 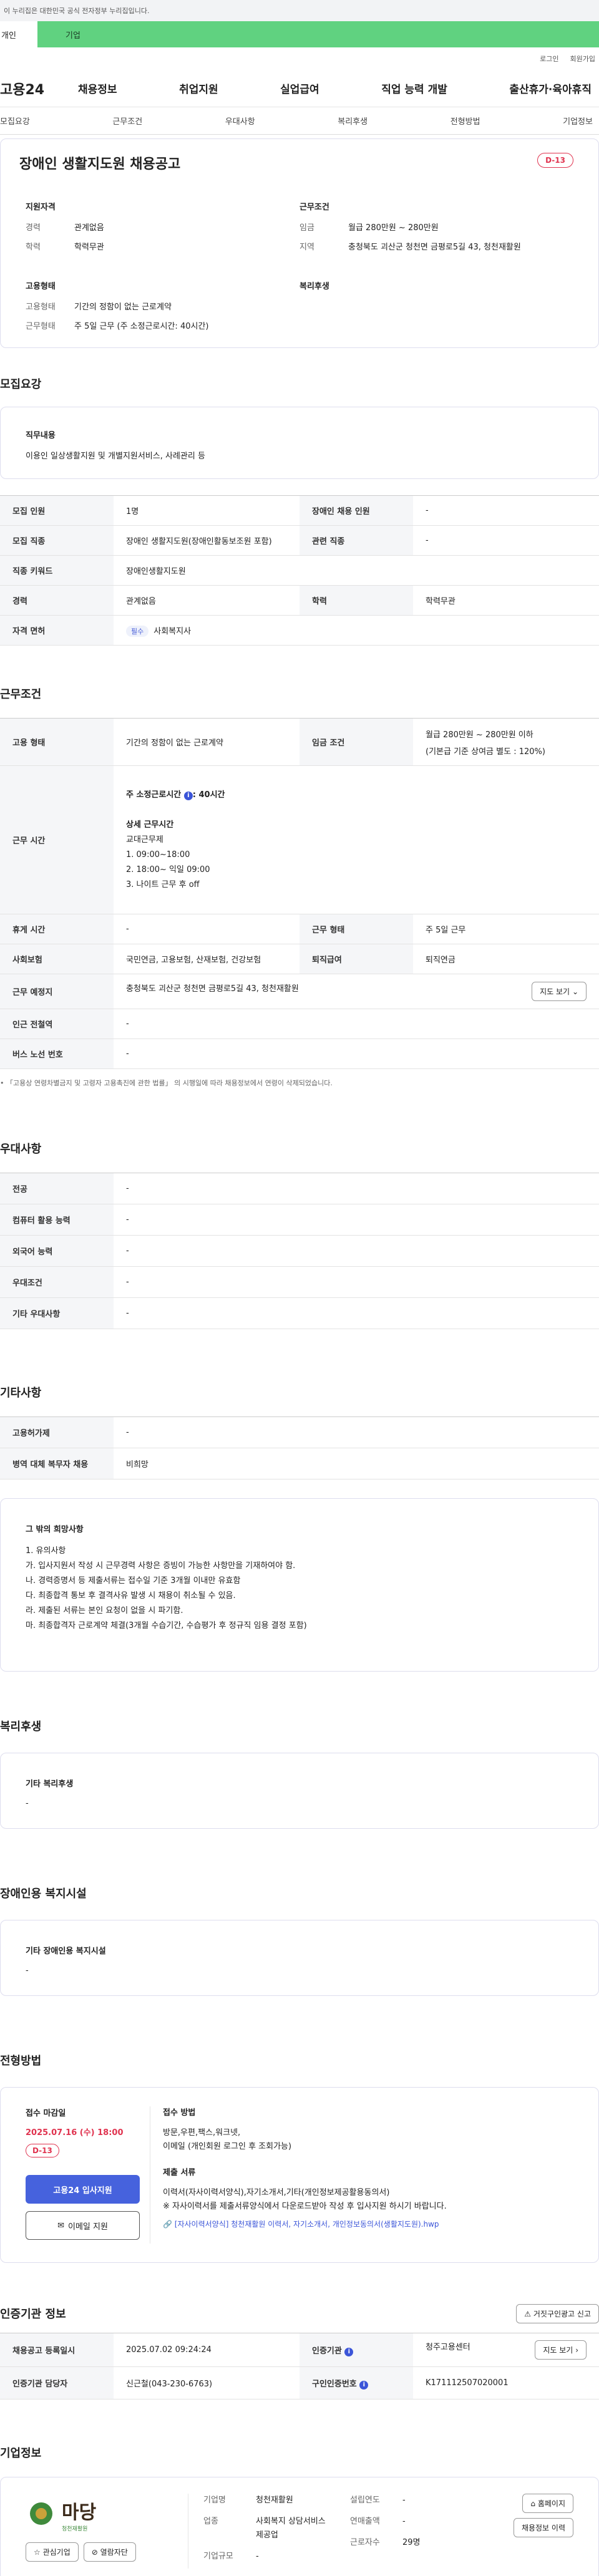 What do you see at coordinates (356, 2382) in the screenshot?
I see `cell-label: 구인인증번호 i` at bounding box center [356, 2382].